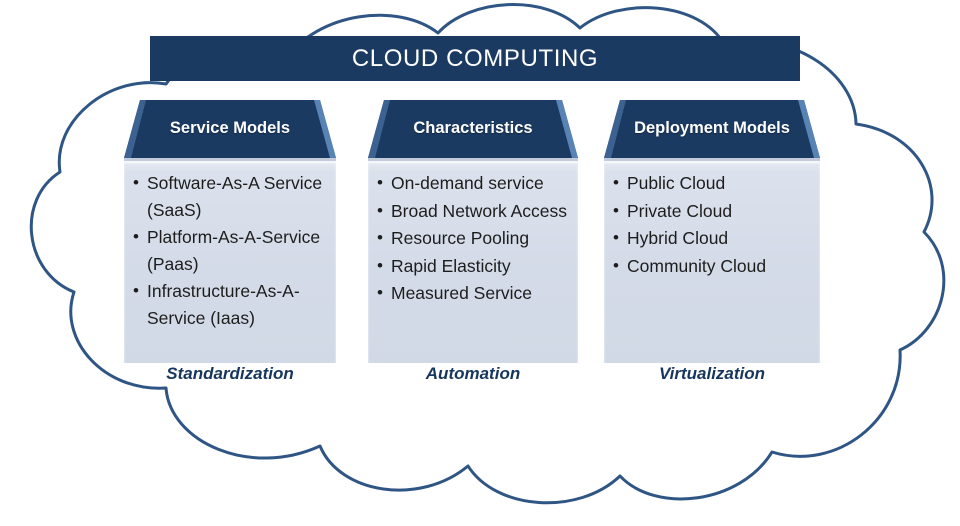  Describe the element at coordinates (230, 196) in the screenshot. I see `list-item: Software-As-A Service (SaaS)` at that location.